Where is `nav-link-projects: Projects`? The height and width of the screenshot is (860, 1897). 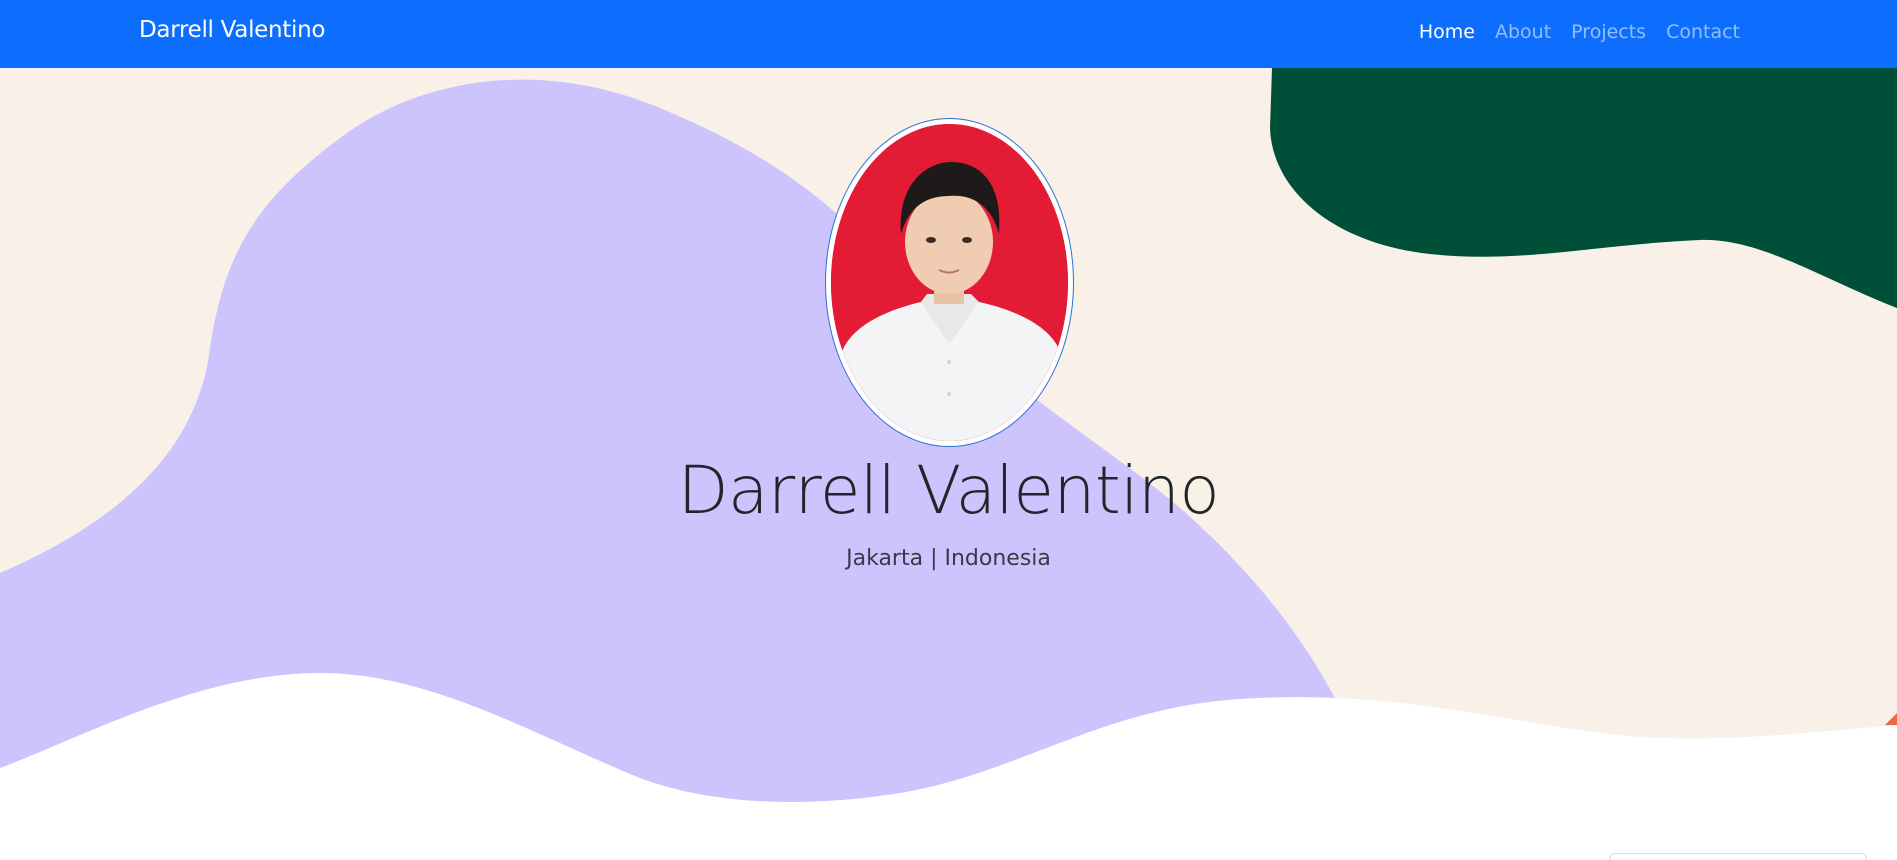
nav-link-projects: Projects is located at coordinates (1608, 32).